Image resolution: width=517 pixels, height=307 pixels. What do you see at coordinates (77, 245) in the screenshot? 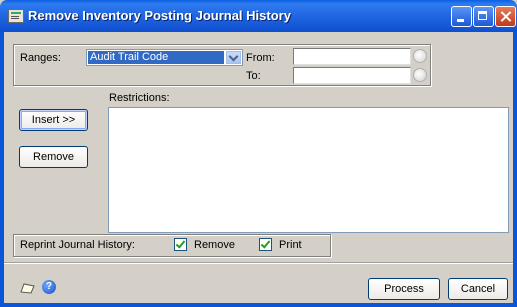
I see `reprint-label: Reprint Journal History:` at bounding box center [77, 245].